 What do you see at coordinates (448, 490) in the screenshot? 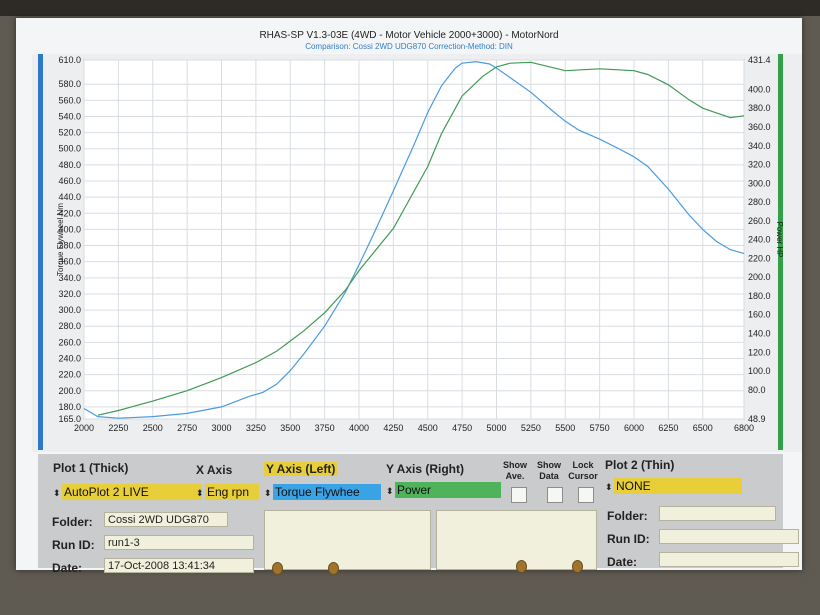
I see `yright-select-value: Power` at bounding box center [448, 490].